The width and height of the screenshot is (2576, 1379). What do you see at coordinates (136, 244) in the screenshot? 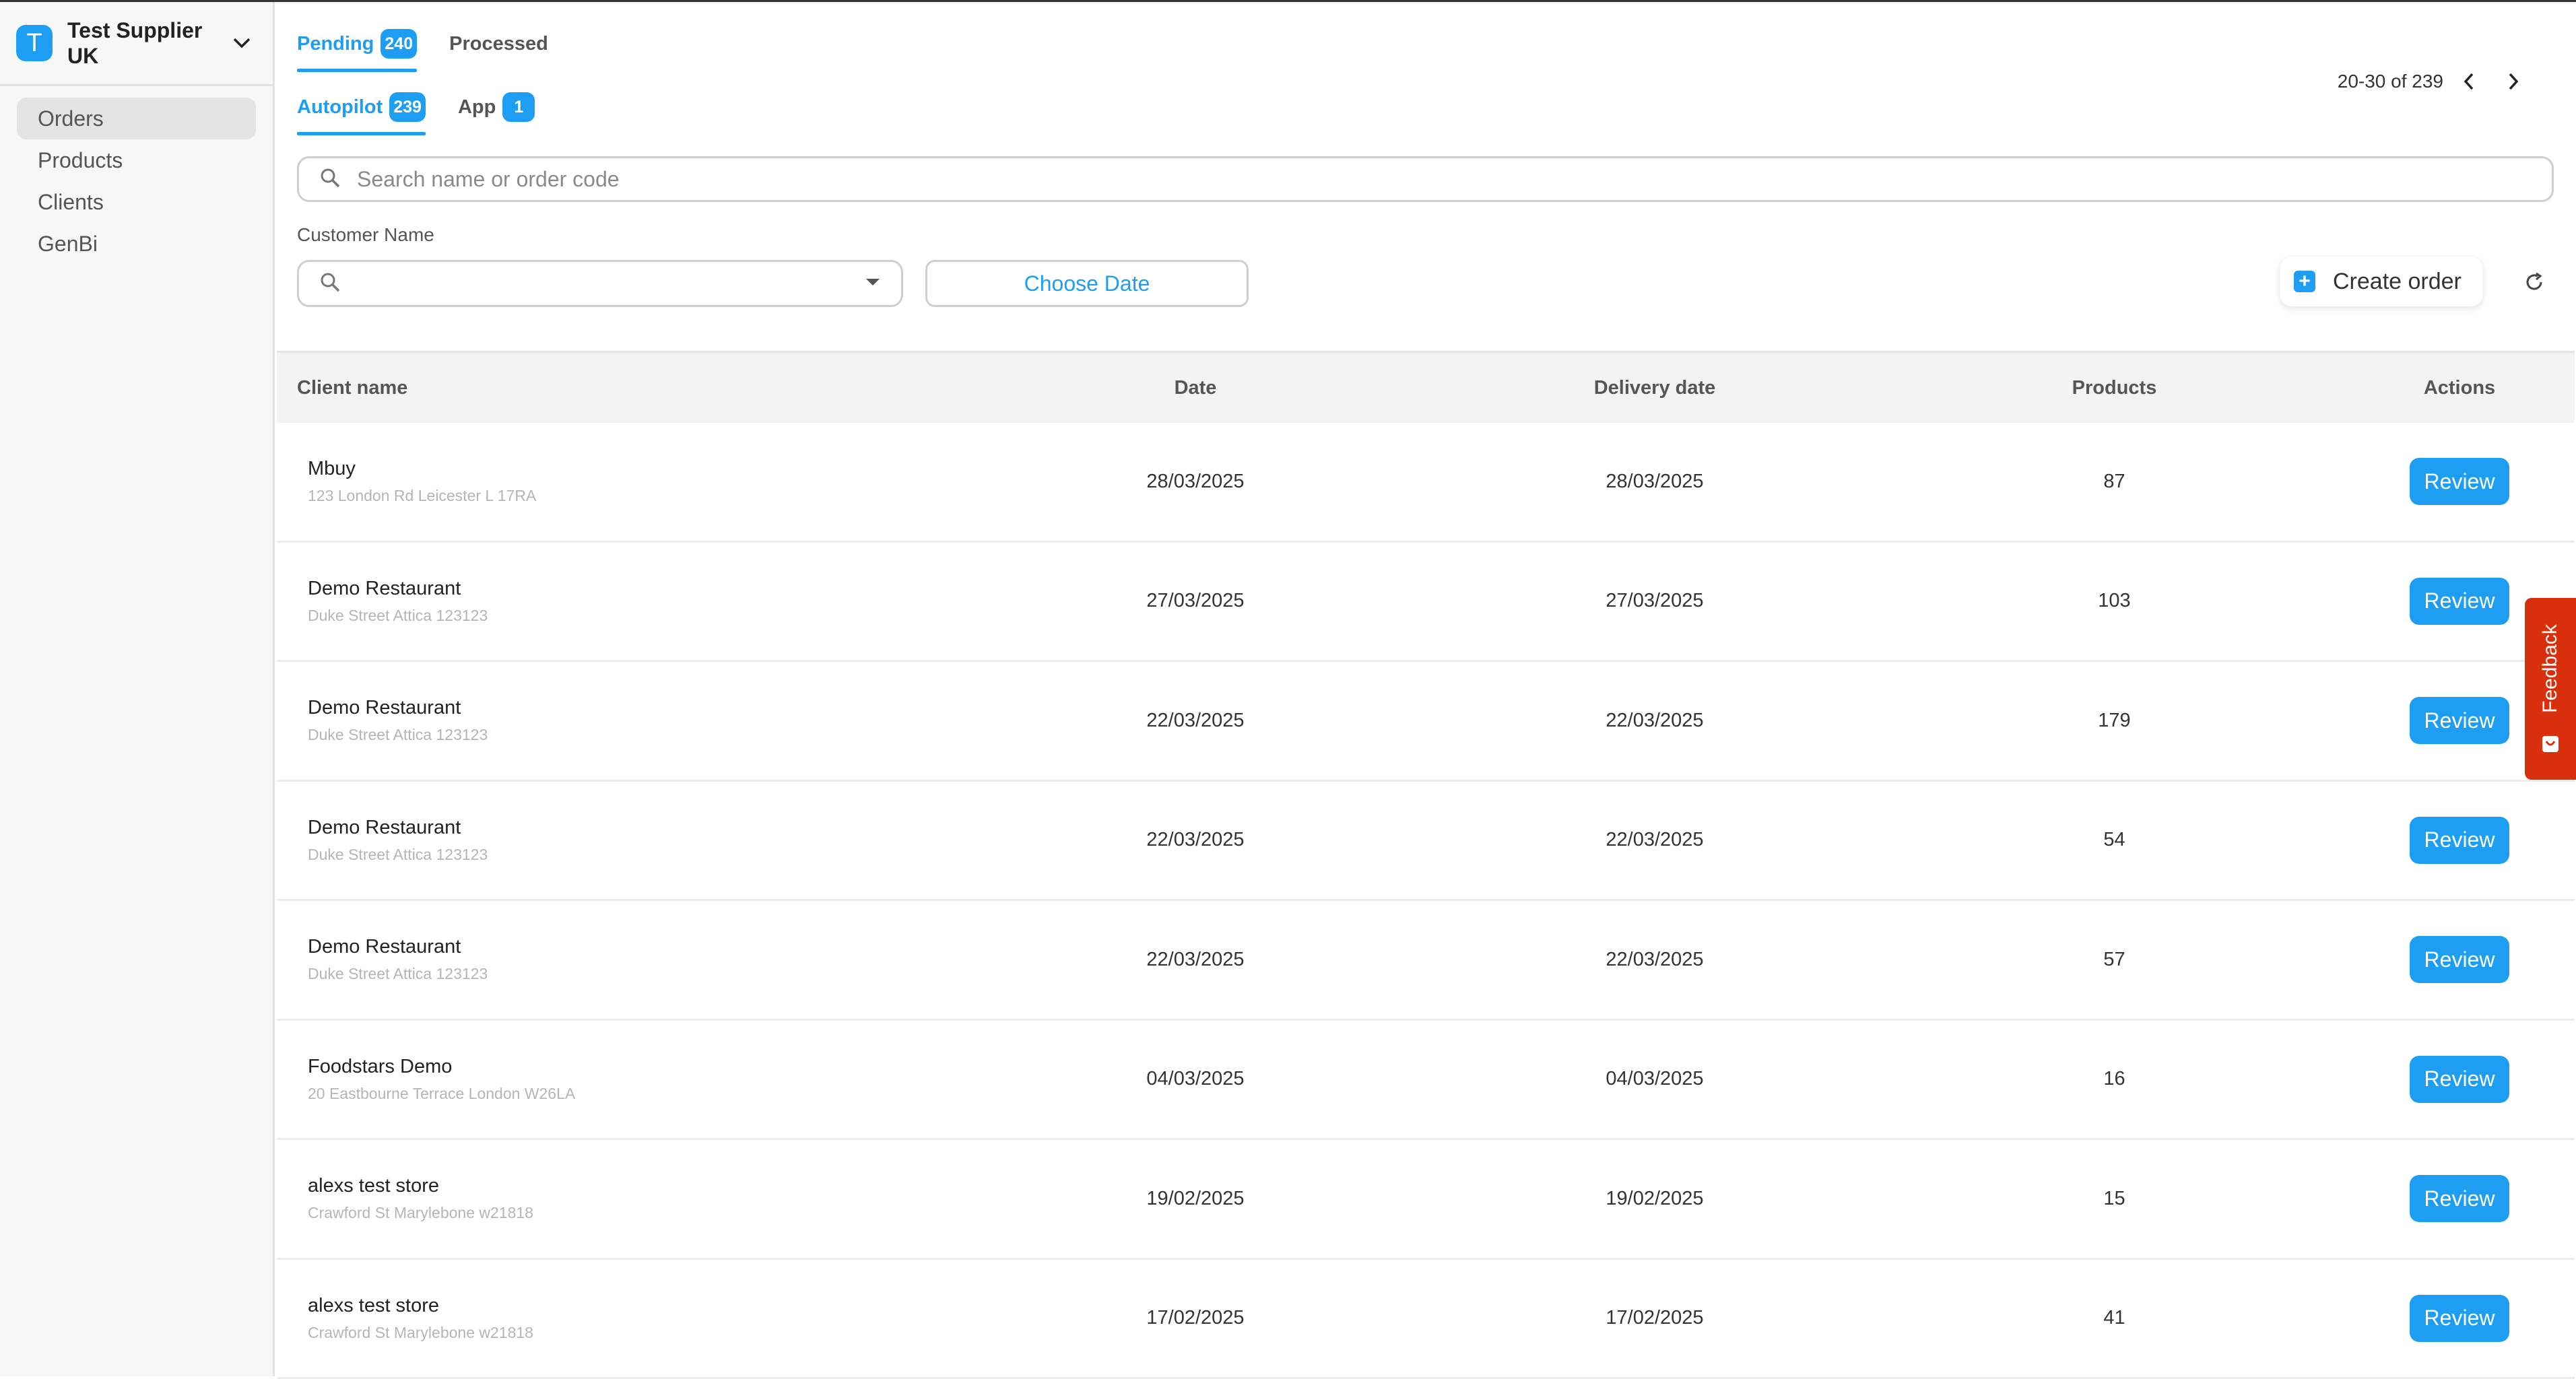
I see `sidebar-item-genbi: GenBi` at bounding box center [136, 244].